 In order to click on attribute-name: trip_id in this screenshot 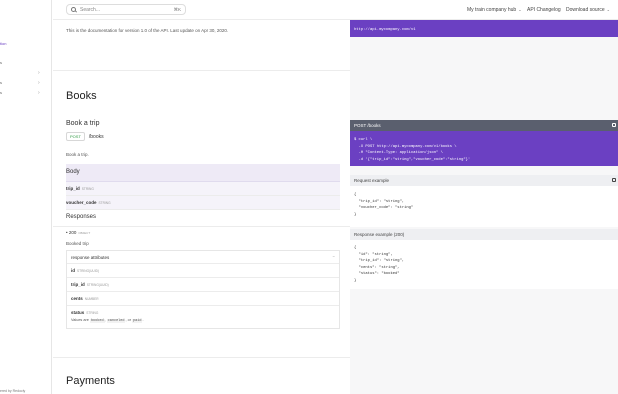, I will do `click(78, 284)`.